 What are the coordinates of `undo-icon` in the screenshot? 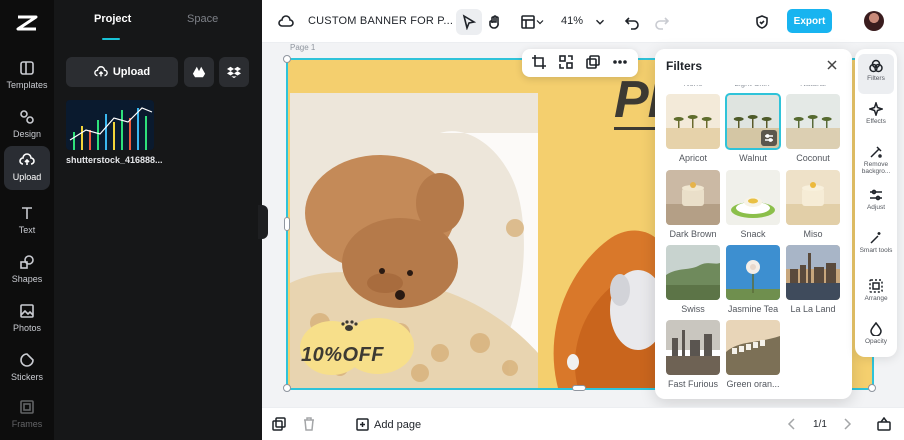 It's located at (632, 22).